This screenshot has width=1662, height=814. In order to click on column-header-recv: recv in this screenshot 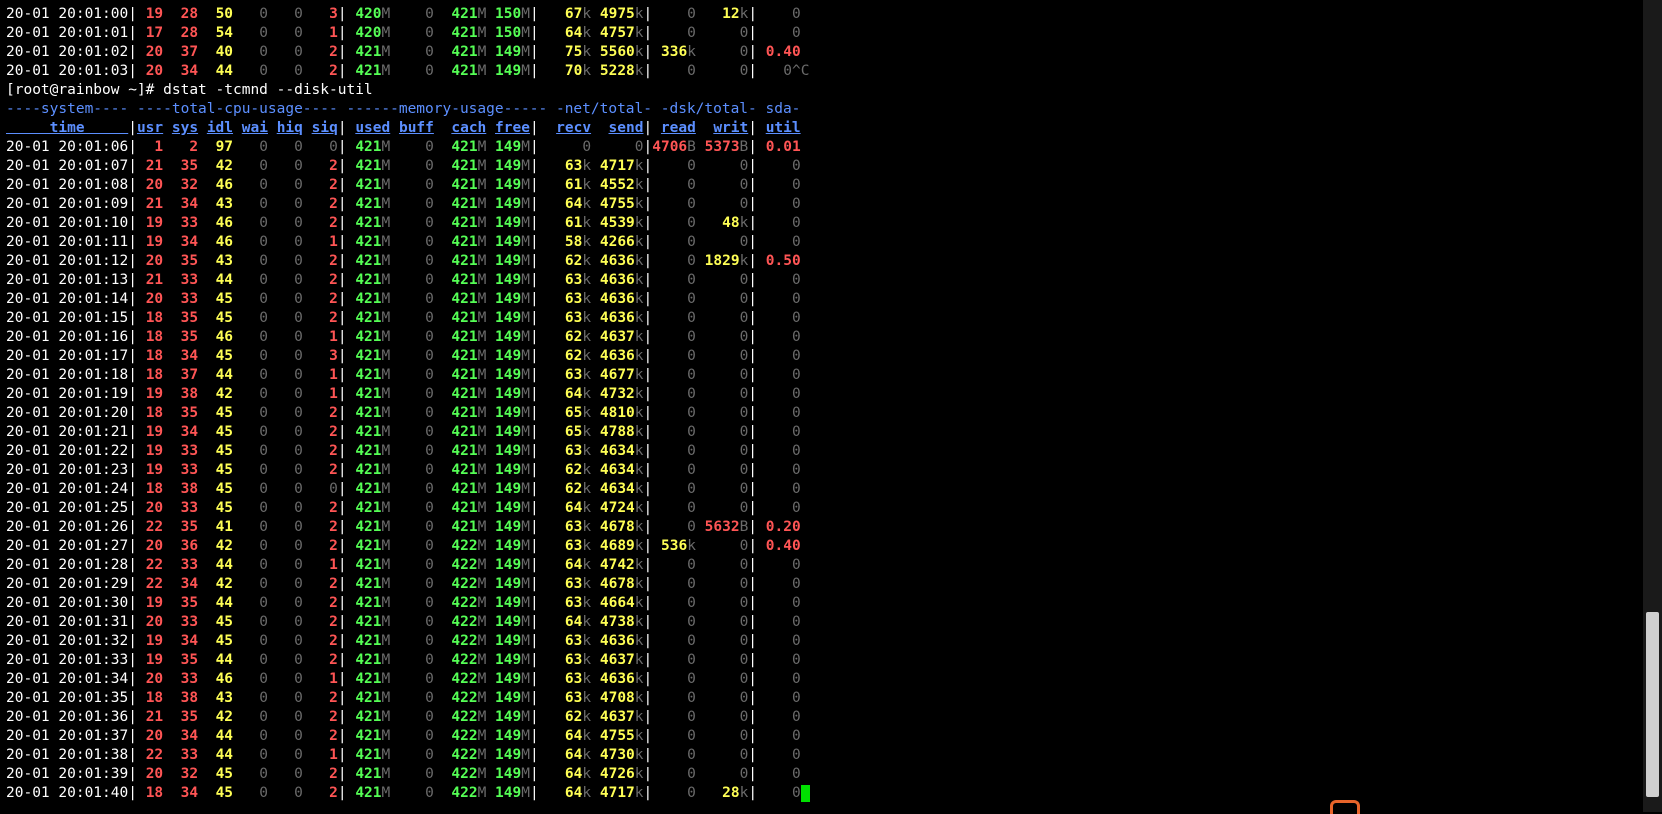, I will do `click(574, 128)`.